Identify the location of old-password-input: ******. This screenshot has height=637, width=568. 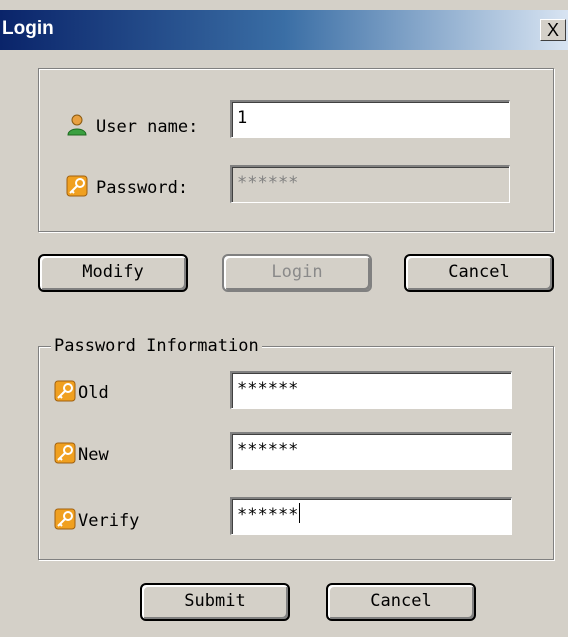
(371, 390).